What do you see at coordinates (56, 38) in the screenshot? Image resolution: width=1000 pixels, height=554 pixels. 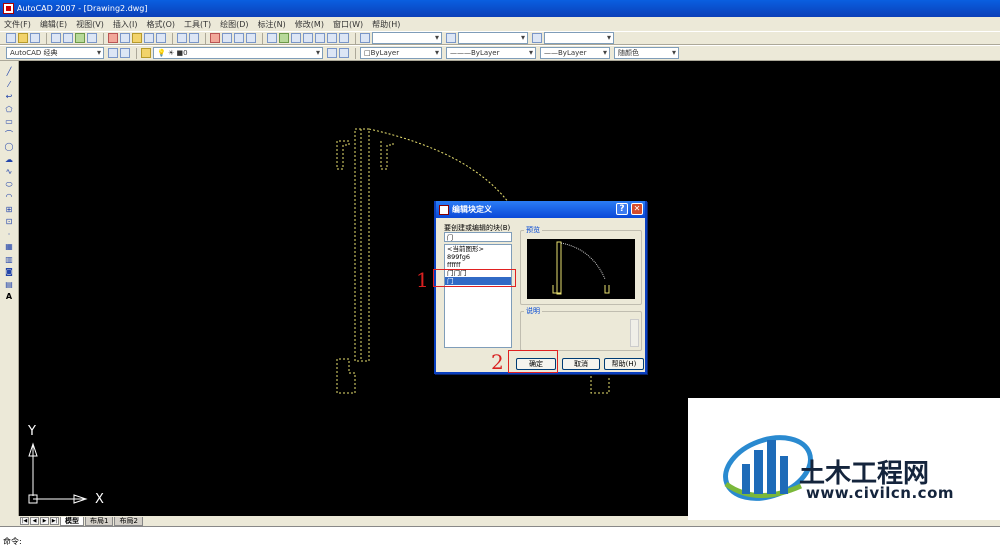 I see `print-icon` at bounding box center [56, 38].